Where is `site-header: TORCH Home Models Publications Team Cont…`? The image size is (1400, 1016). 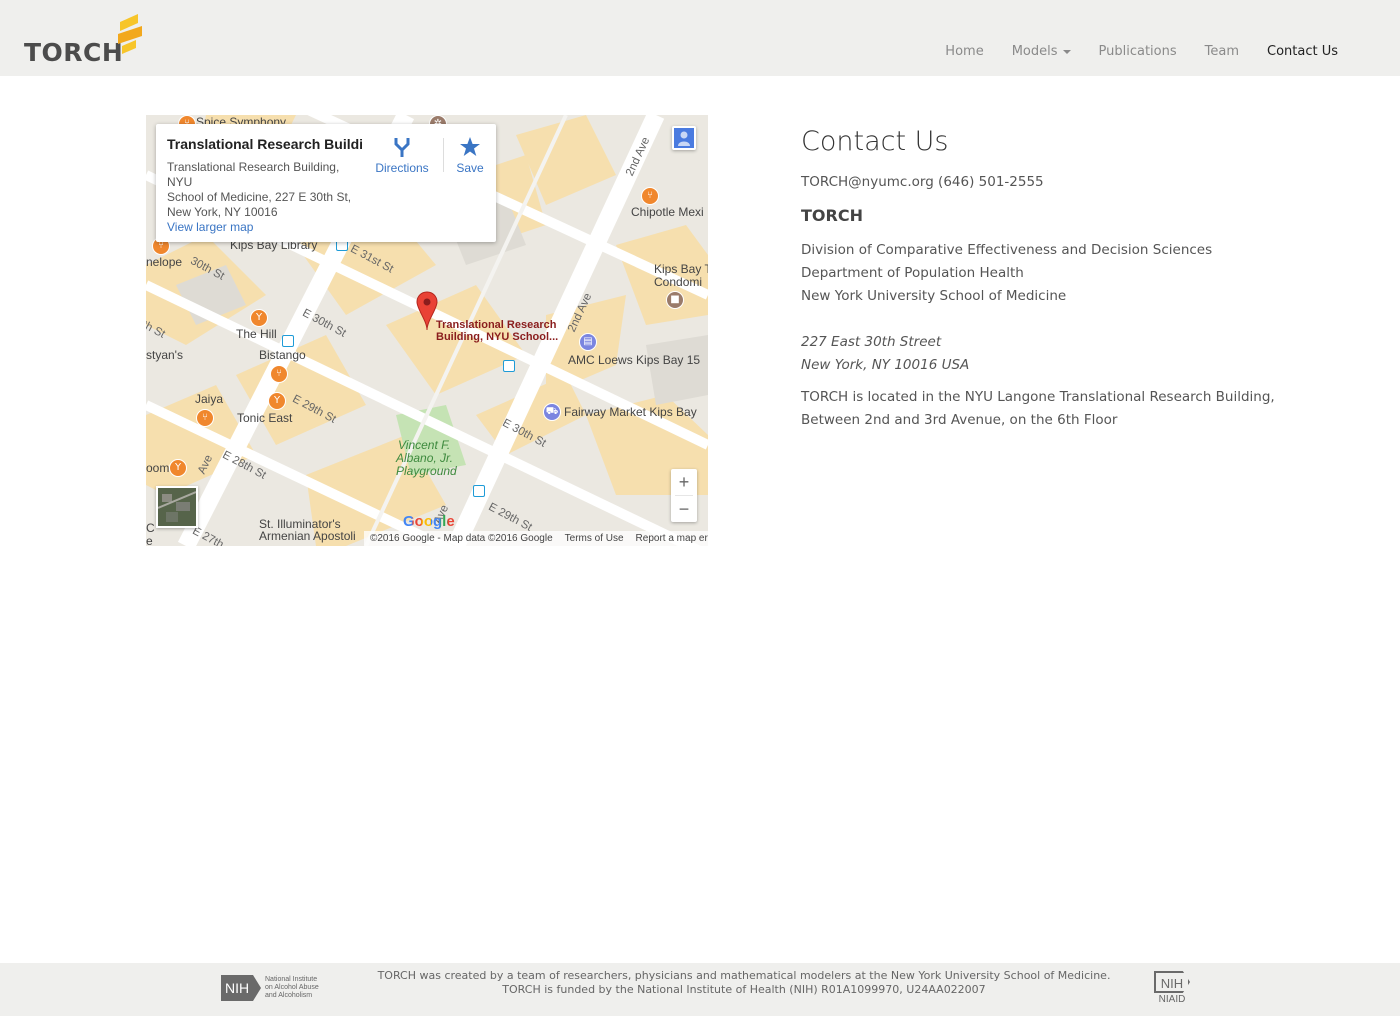 site-header: TORCH Home Models Publications Team Cont… is located at coordinates (700, 38).